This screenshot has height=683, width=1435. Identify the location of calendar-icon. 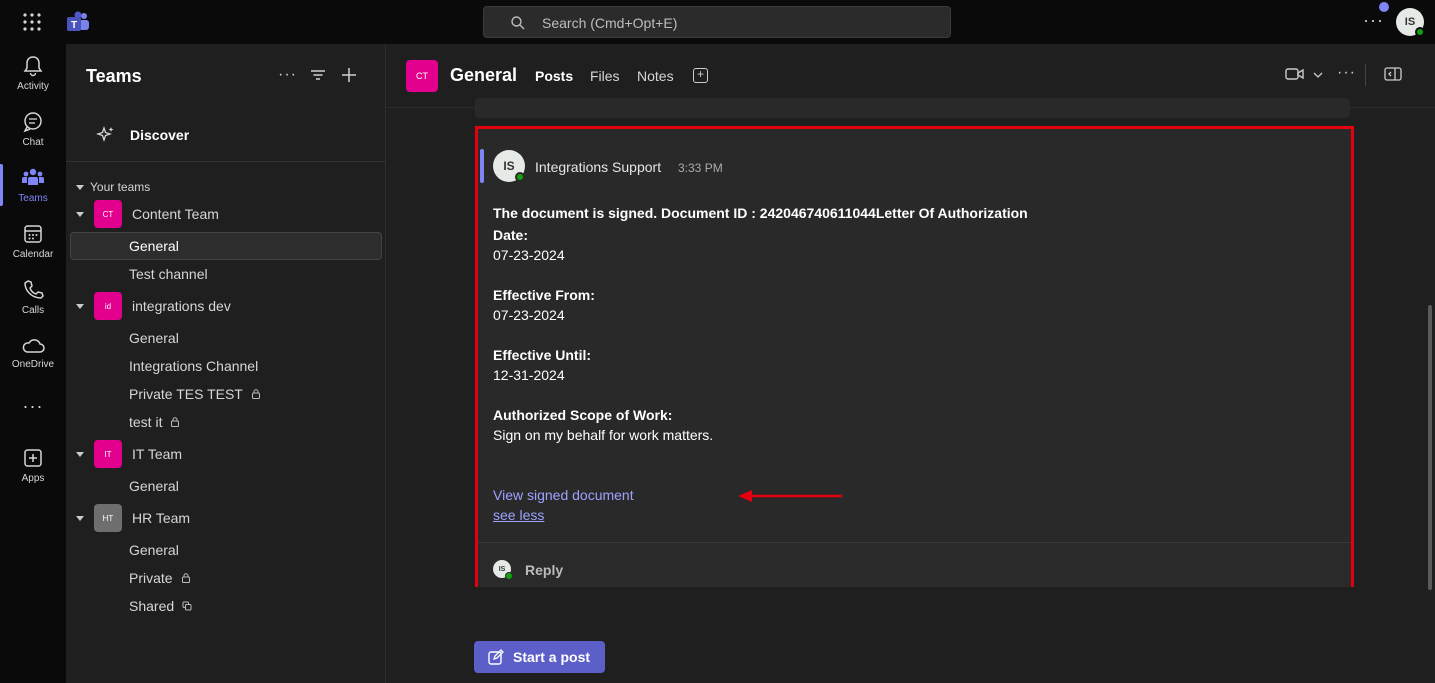
(33, 234).